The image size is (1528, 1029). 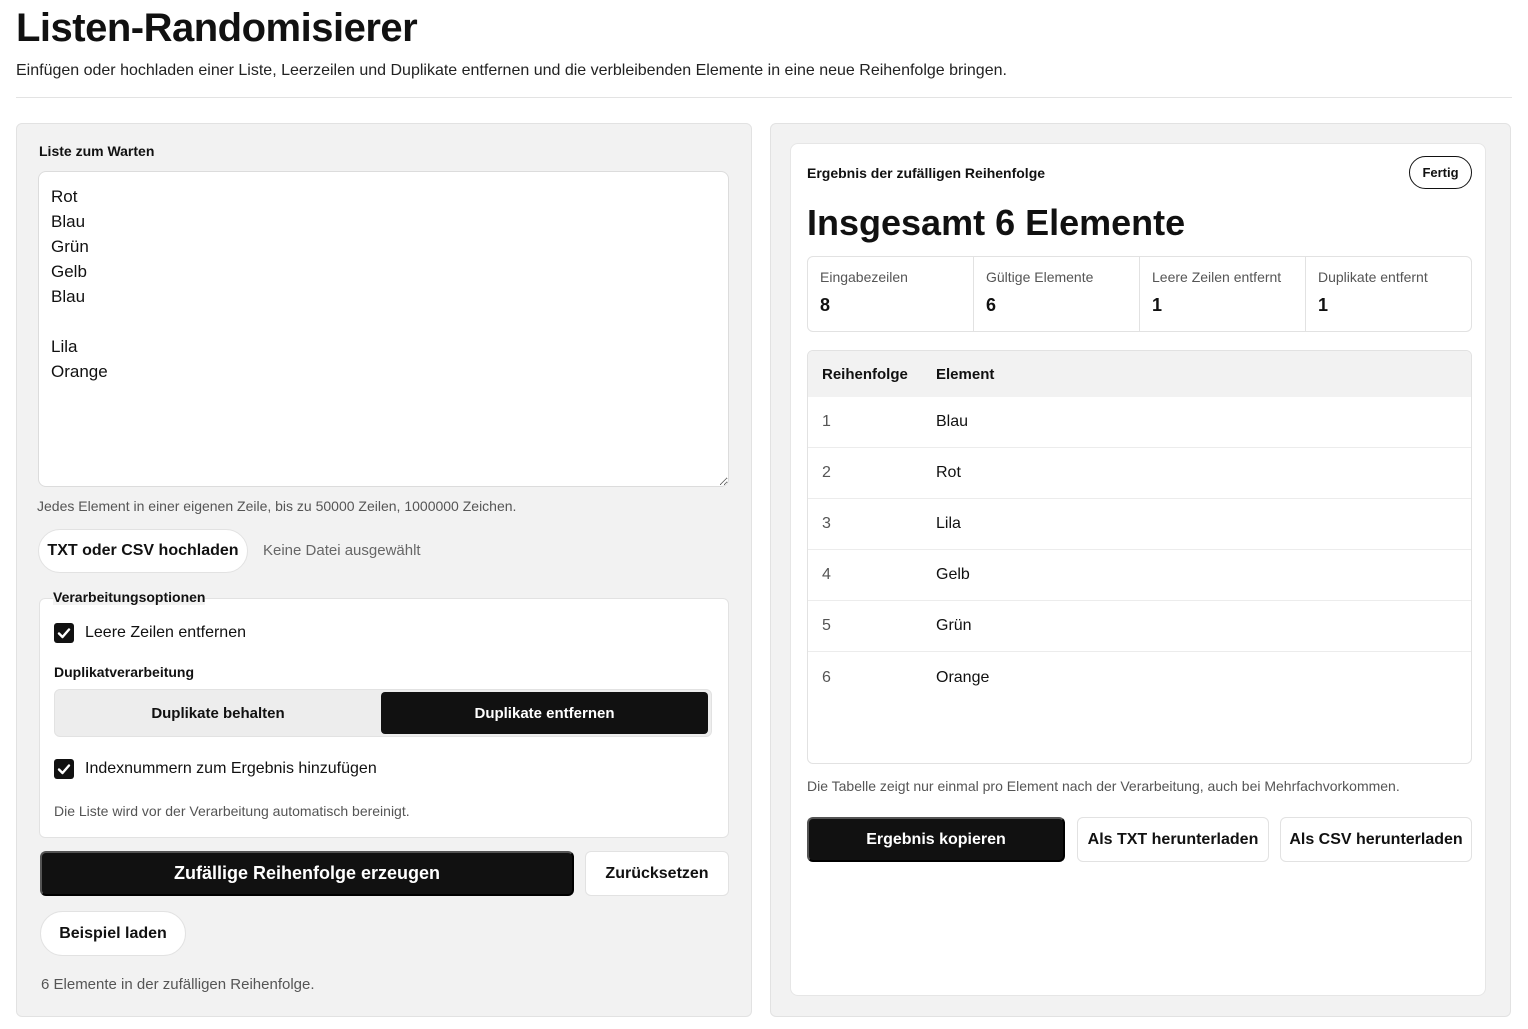 I want to click on result-heading: Ergebnis der zufälligen Reihenfolge, so click(x=926, y=173).